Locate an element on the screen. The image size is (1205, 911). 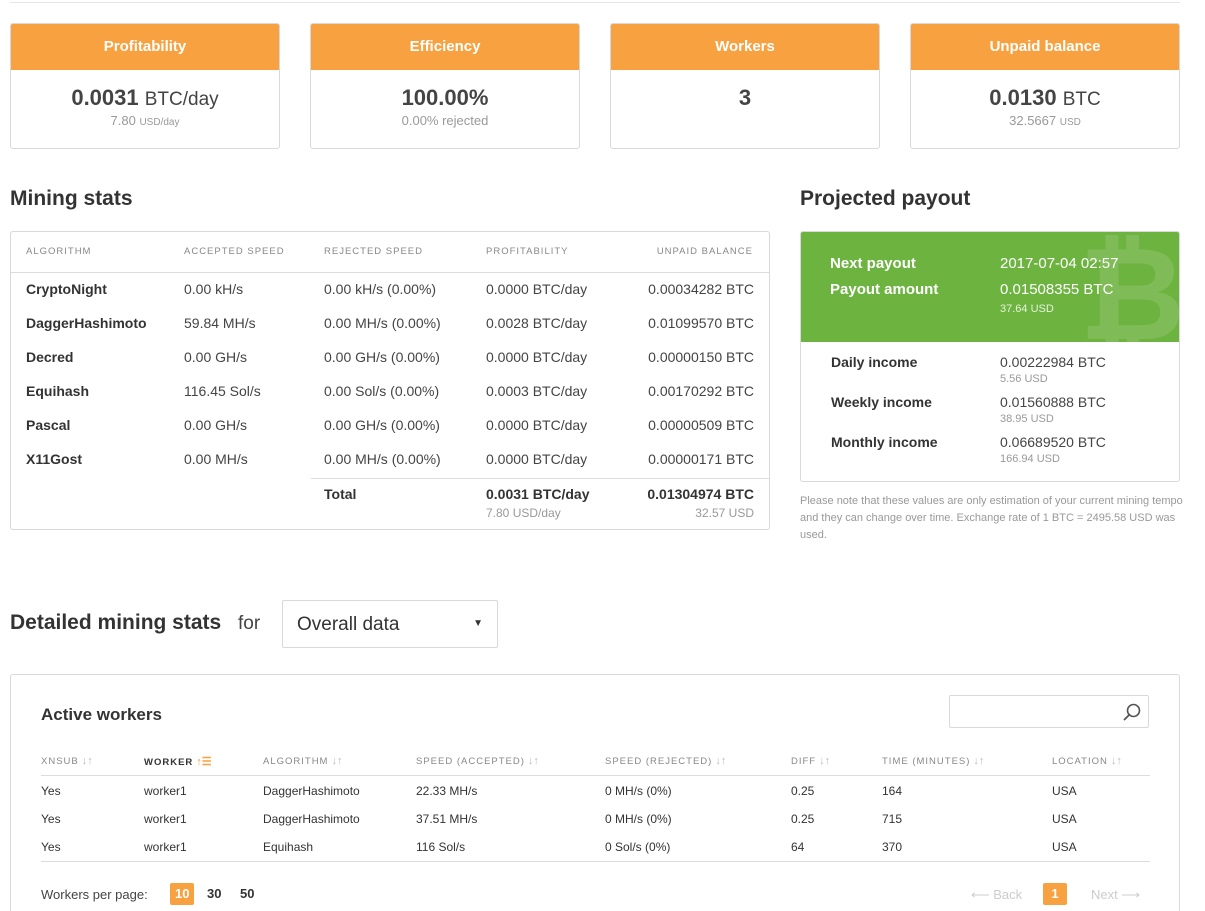
unpaid-balance-card: Unpaid balance 0.0130 BTC 32.5667 USD is located at coordinates (1045, 86).